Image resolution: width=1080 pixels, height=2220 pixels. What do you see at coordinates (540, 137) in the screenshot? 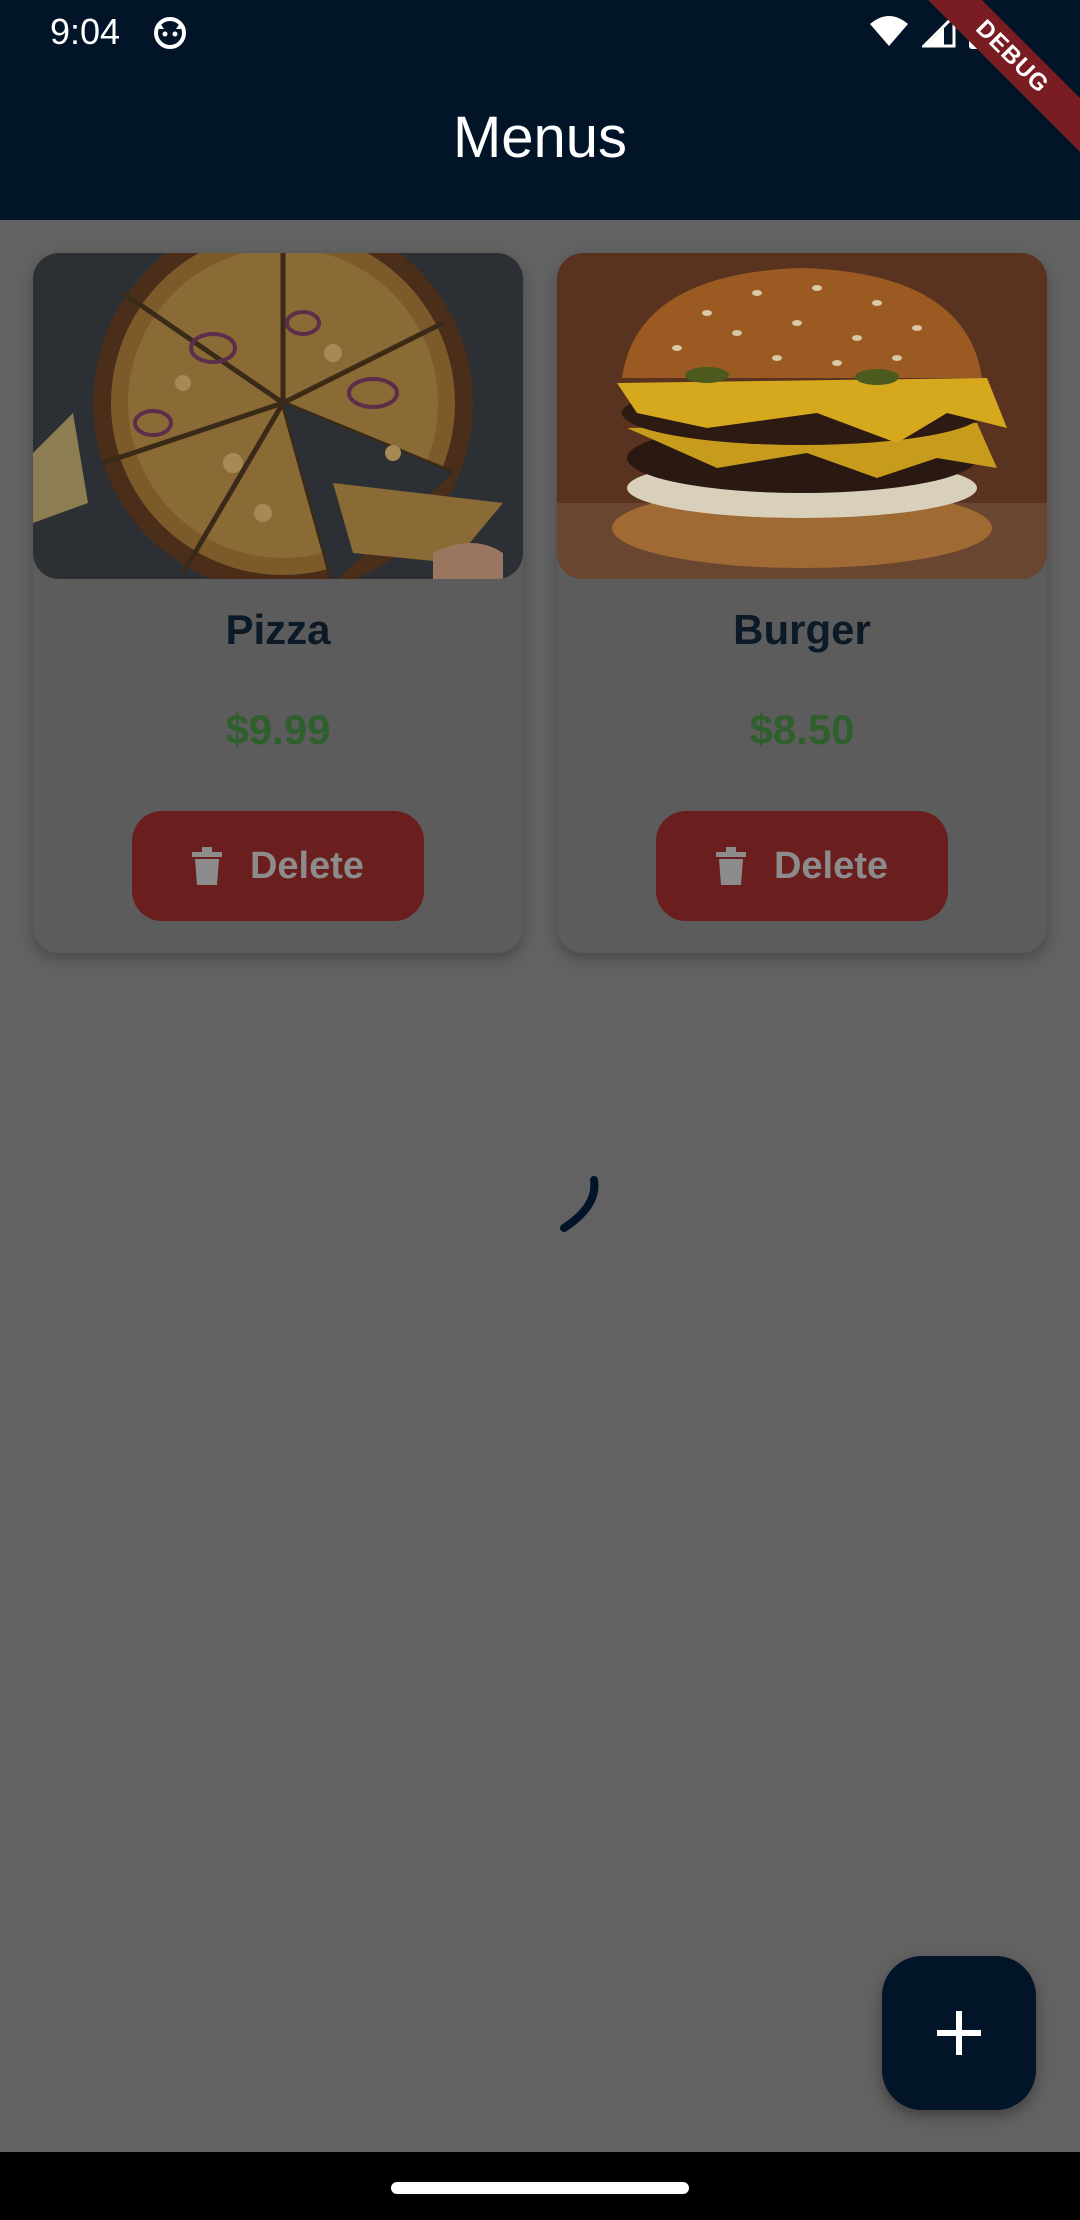
I see `page-title: Menus` at bounding box center [540, 137].